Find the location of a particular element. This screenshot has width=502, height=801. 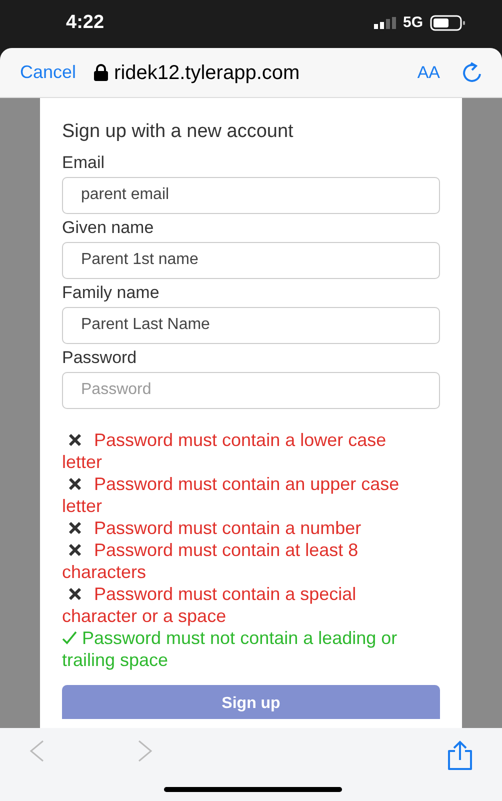

rule-text: Password must contain a lower case letter is located at coordinates (225, 450).